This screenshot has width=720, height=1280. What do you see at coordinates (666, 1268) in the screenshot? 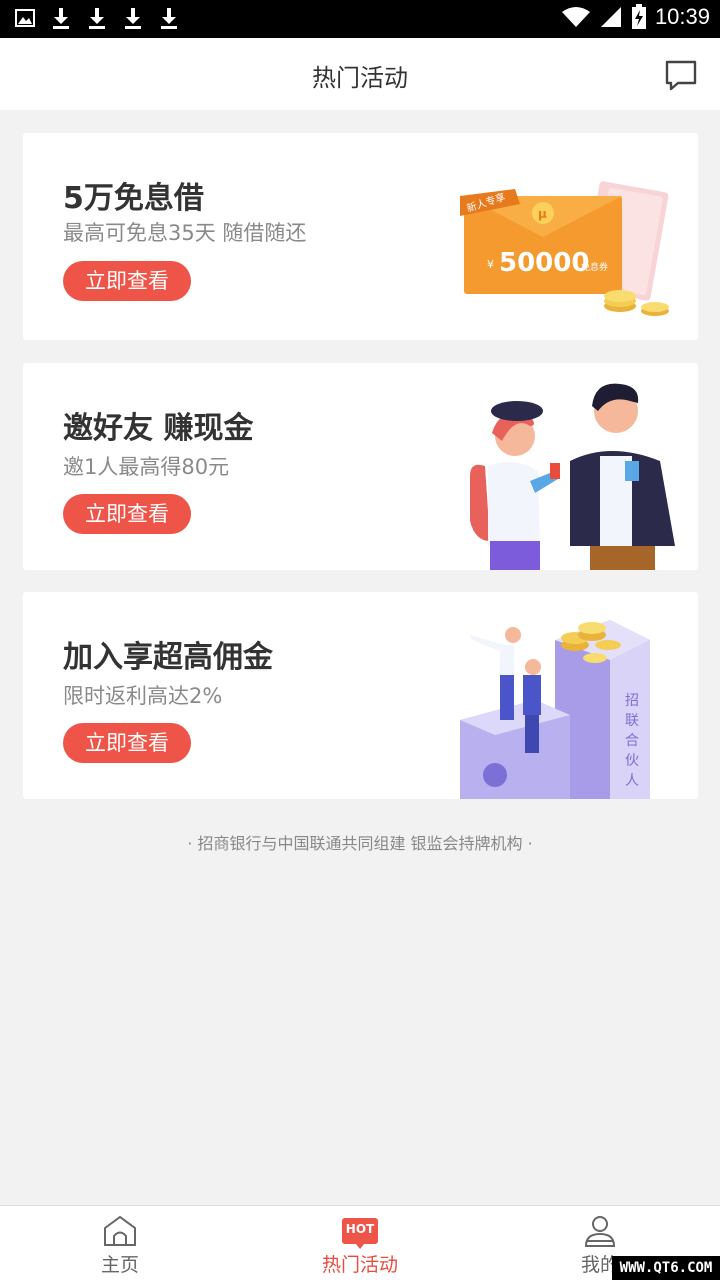
I see `watermark: WWW.QT6.COM` at bounding box center [666, 1268].